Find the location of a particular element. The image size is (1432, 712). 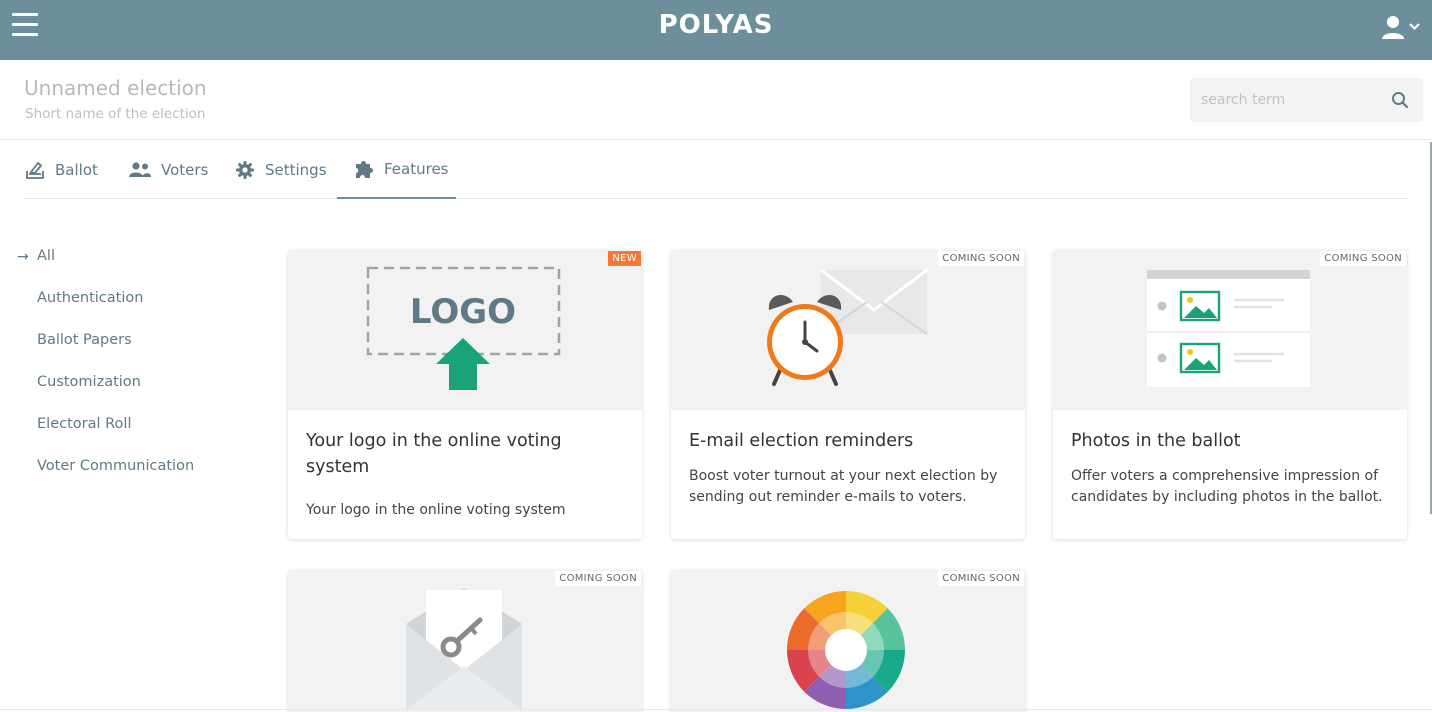

arrow-right-icon: → is located at coordinates (23, 257).